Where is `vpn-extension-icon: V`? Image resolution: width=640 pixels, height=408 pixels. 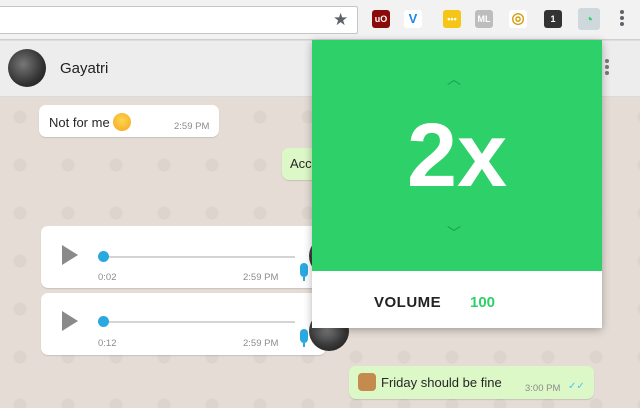
vpn-extension-icon: V is located at coordinates (413, 19).